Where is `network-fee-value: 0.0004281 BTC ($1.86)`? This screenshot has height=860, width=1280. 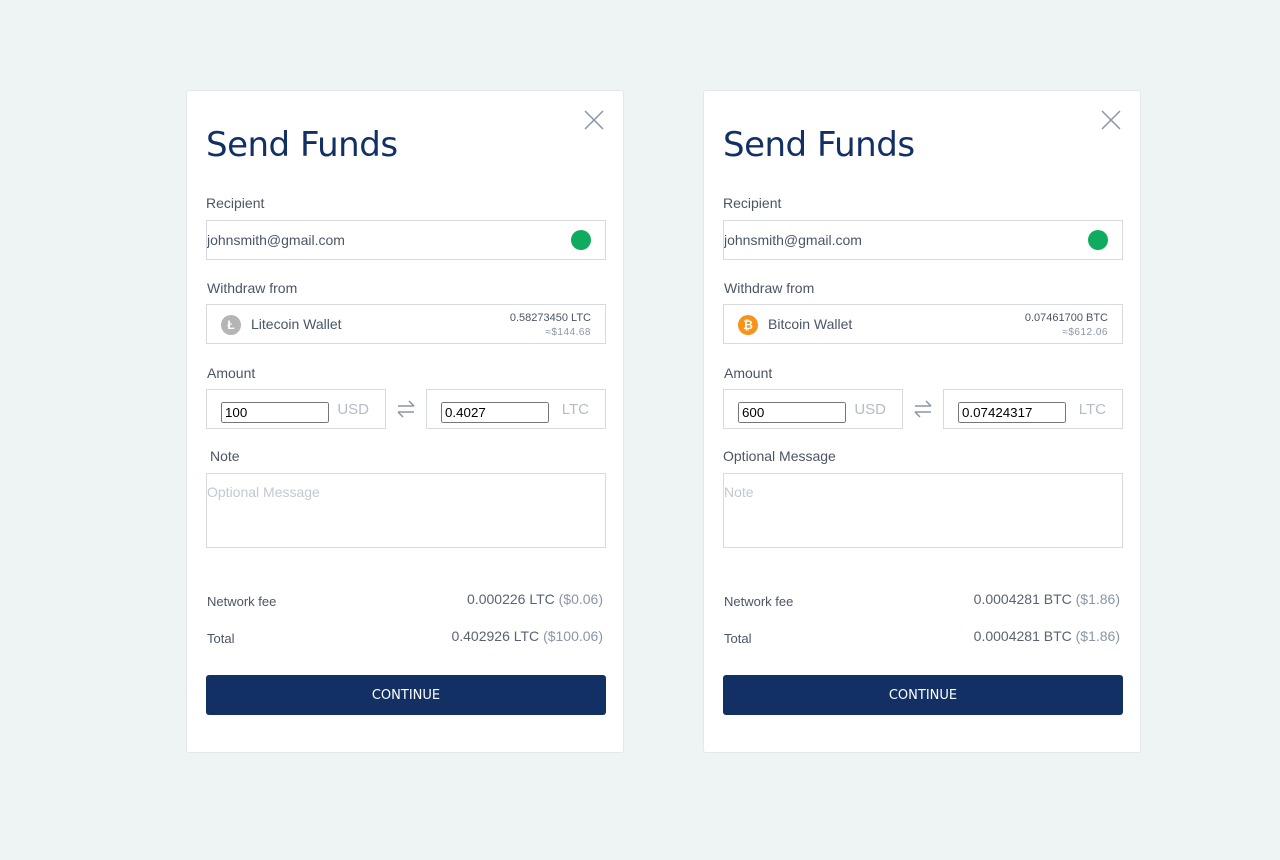
network-fee-value: 0.0004281 BTC ($1.86) is located at coordinates (1047, 599).